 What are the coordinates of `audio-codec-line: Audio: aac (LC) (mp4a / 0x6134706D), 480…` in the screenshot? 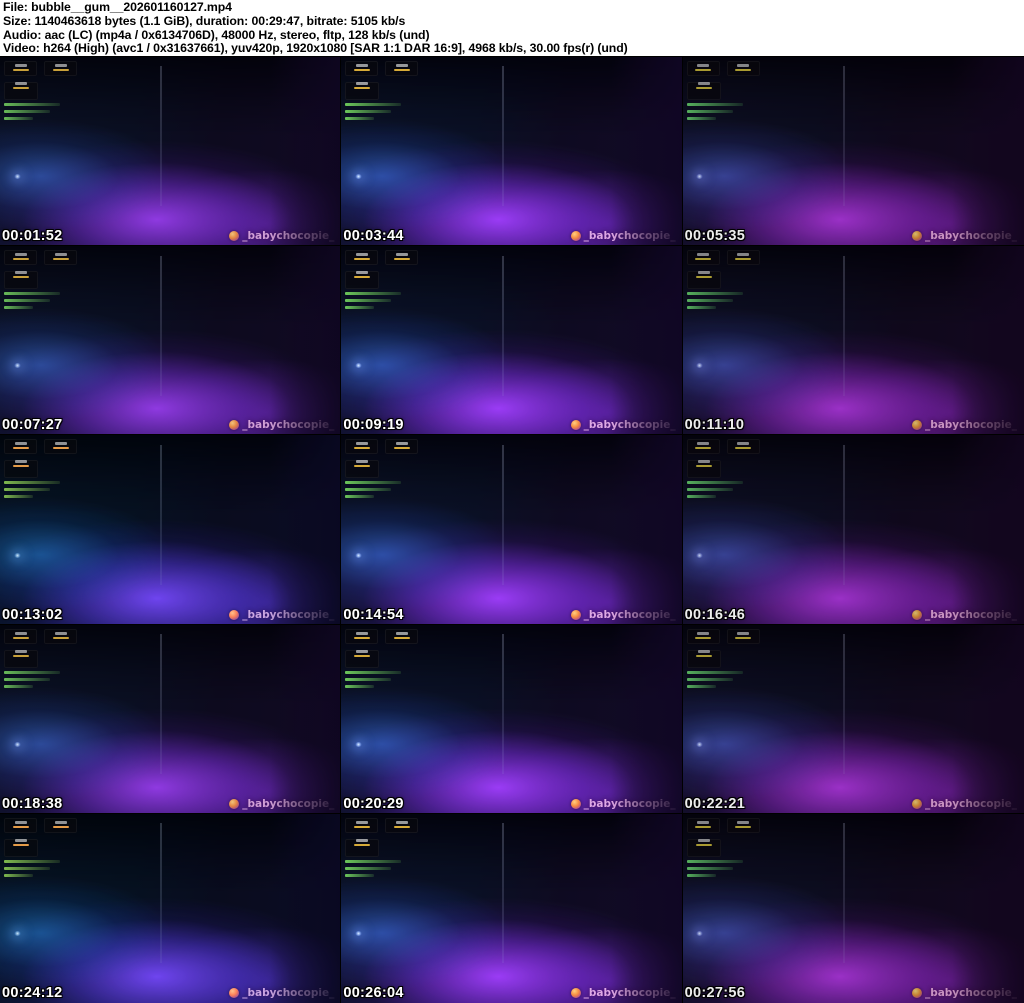 It's located at (216, 34).